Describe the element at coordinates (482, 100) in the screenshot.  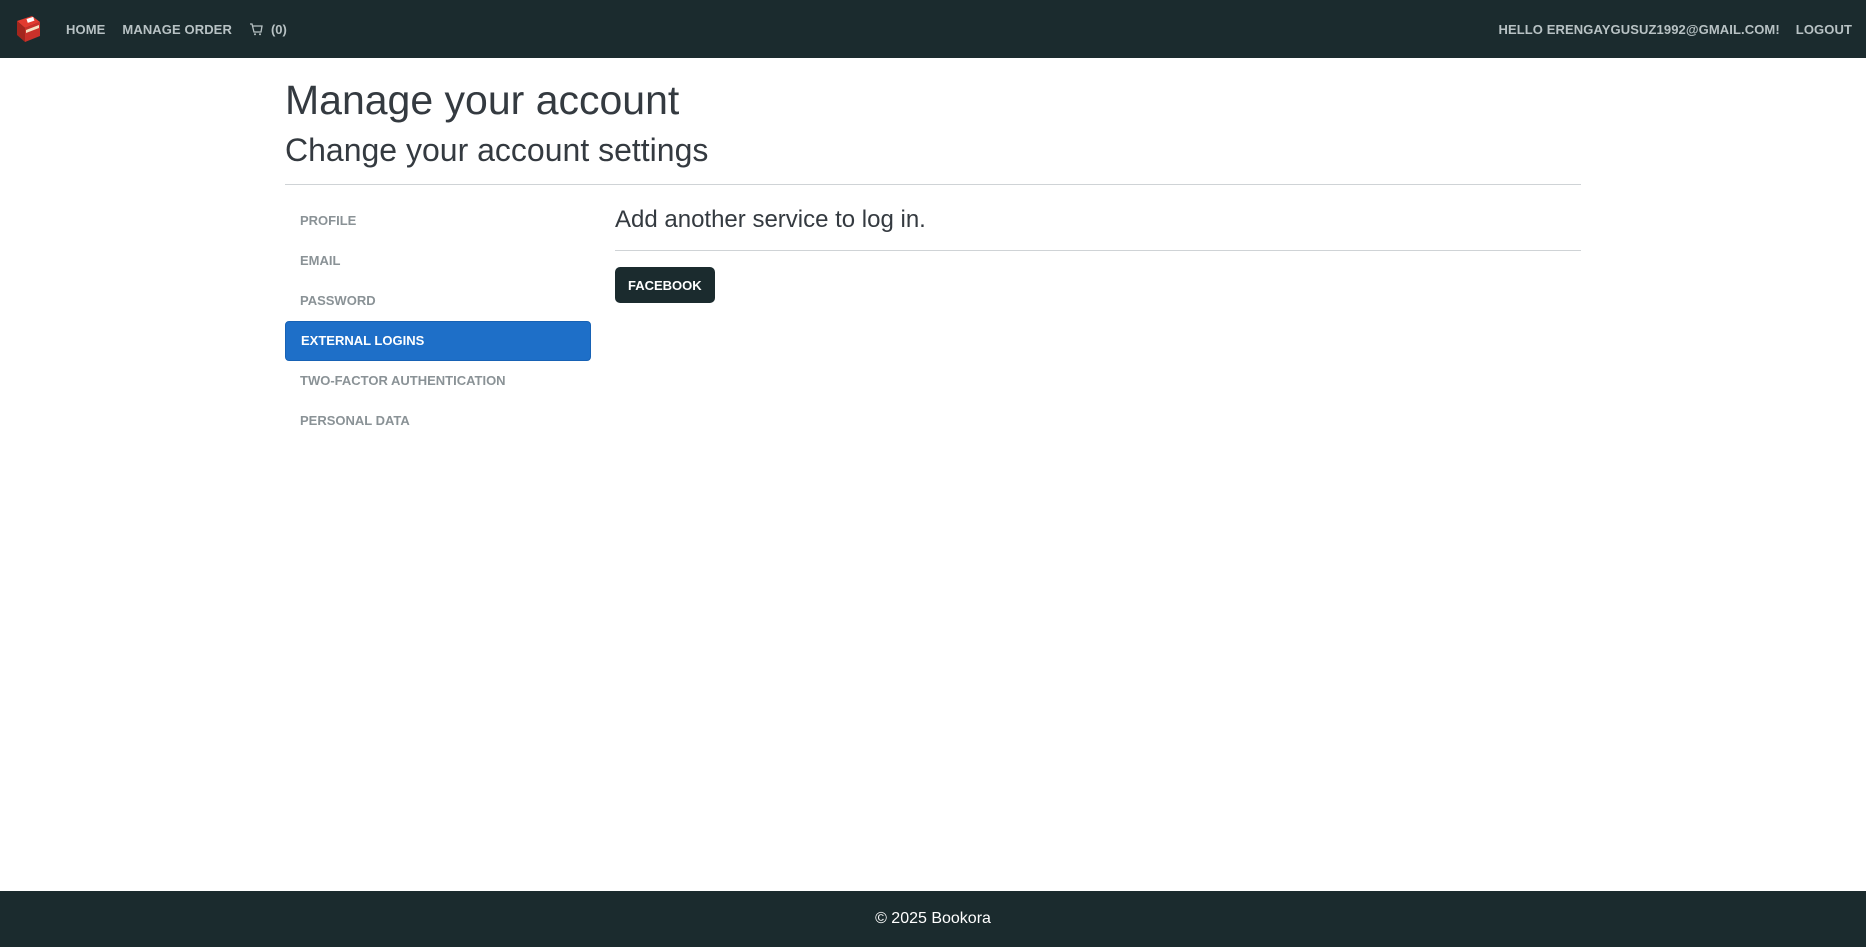
I see `page-title: Manage your account` at that location.